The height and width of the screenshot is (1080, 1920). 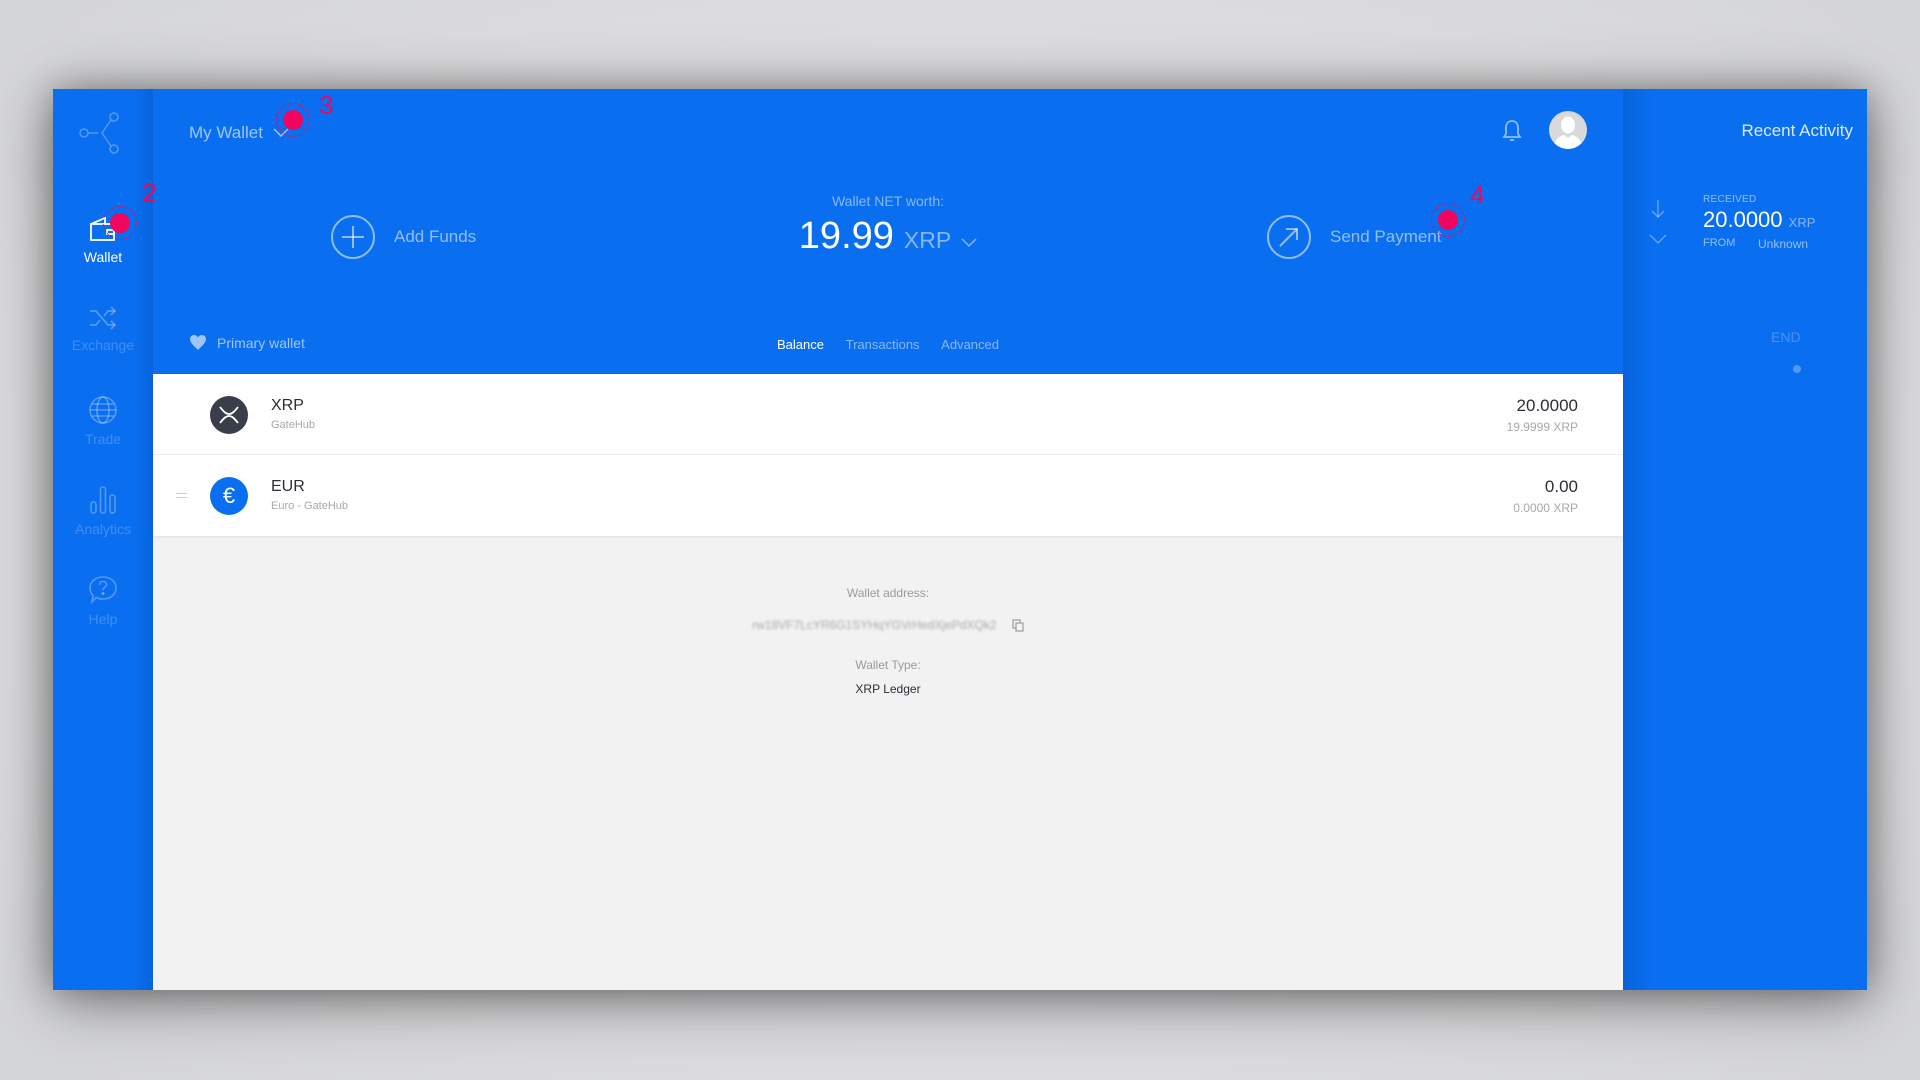 I want to click on annotation-number: 2, so click(x=149, y=193).